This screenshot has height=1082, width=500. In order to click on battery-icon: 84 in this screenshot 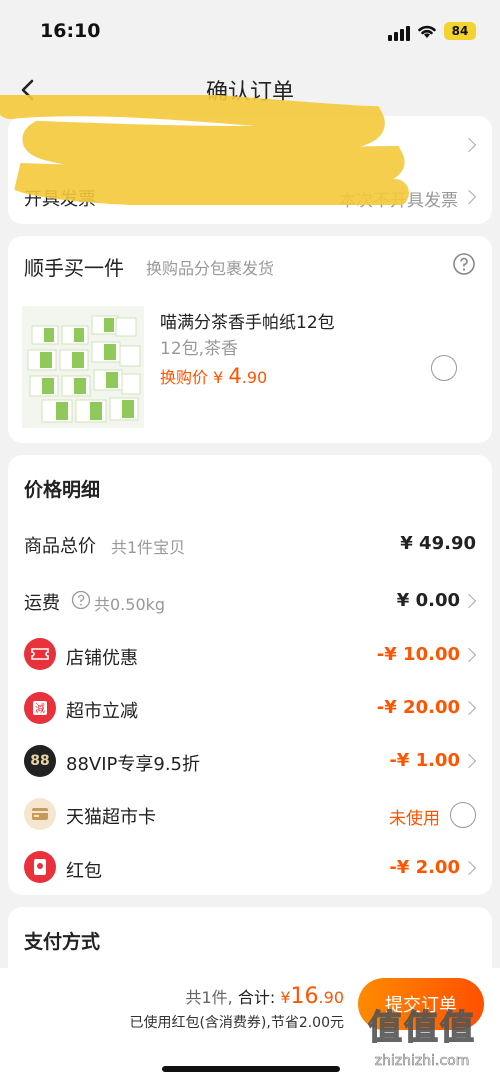, I will do `click(460, 31)`.